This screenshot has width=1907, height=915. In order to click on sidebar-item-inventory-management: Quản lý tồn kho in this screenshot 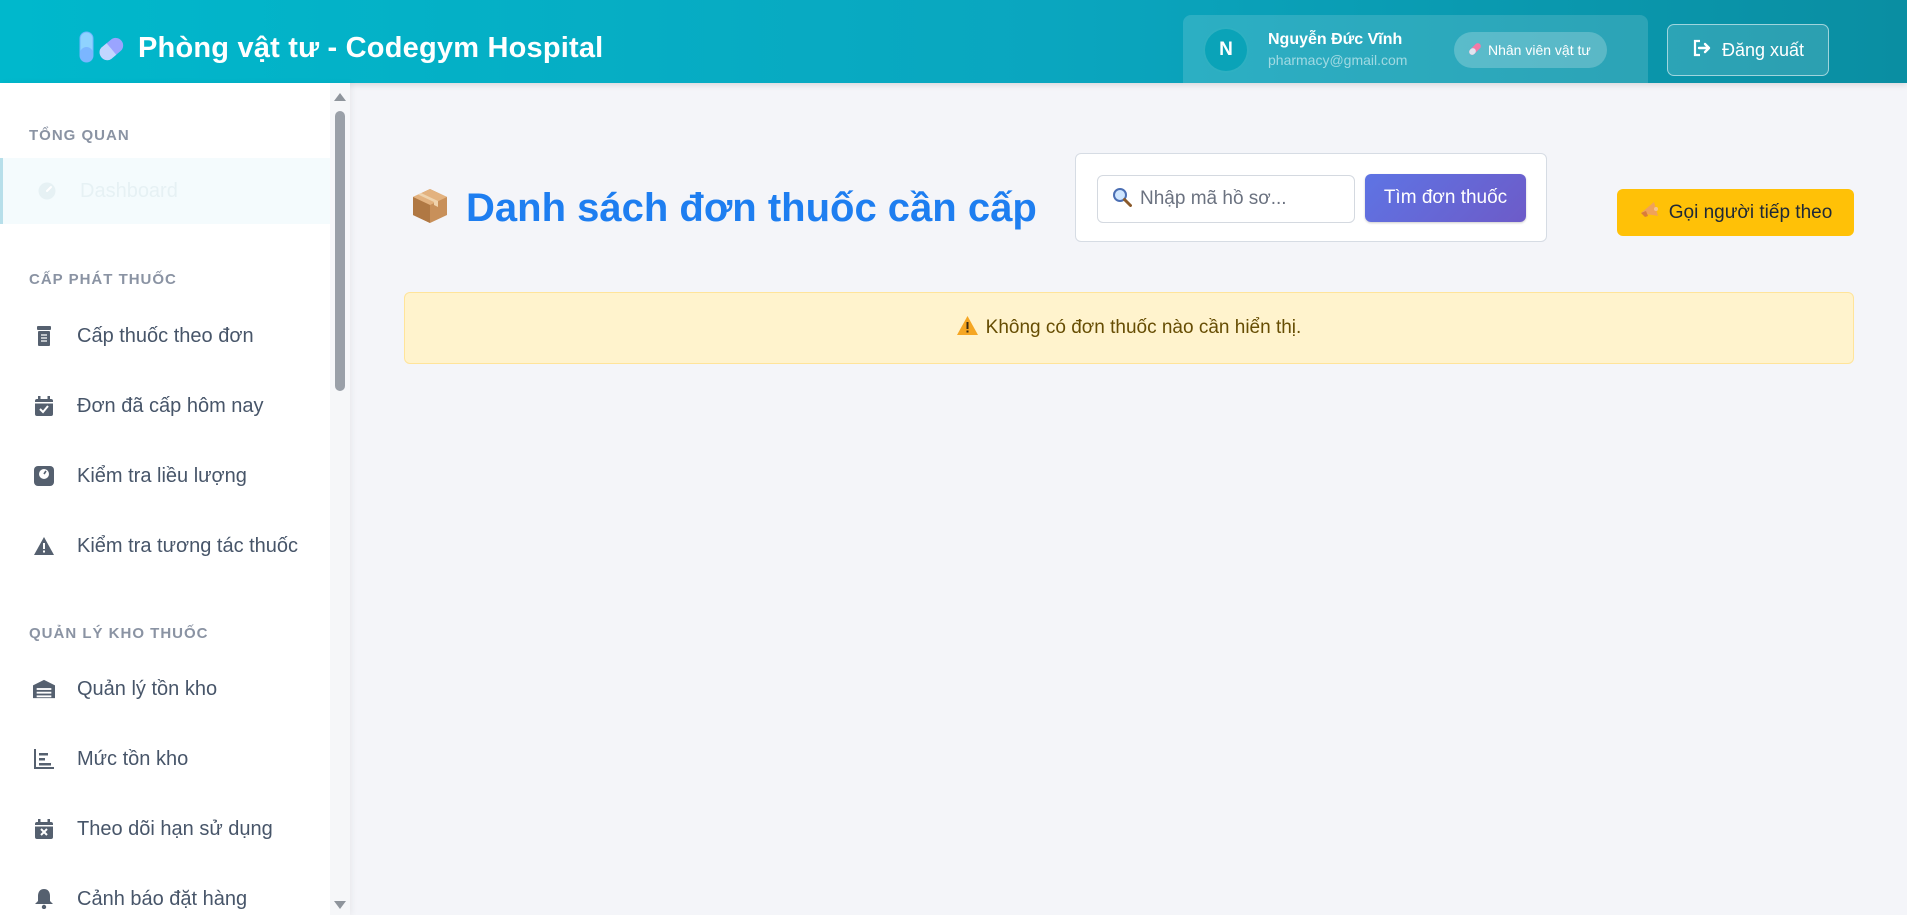, I will do `click(165, 689)`.